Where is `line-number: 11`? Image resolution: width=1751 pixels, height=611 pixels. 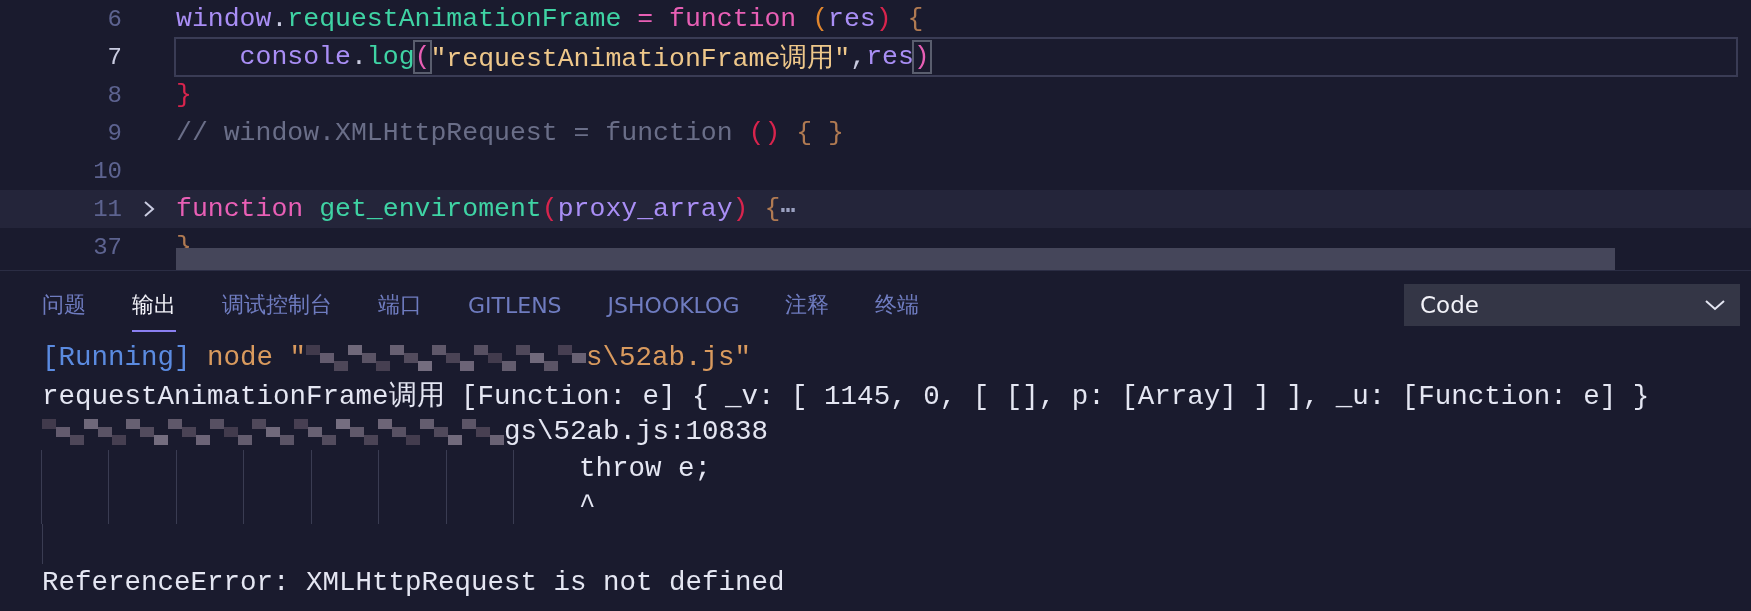 line-number: 11 is located at coordinates (107, 209).